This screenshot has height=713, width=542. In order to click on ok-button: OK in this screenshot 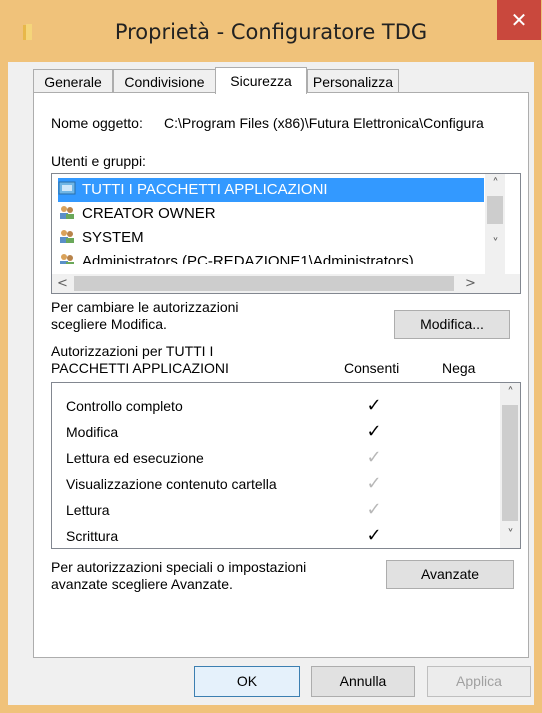, I will do `click(247, 681)`.